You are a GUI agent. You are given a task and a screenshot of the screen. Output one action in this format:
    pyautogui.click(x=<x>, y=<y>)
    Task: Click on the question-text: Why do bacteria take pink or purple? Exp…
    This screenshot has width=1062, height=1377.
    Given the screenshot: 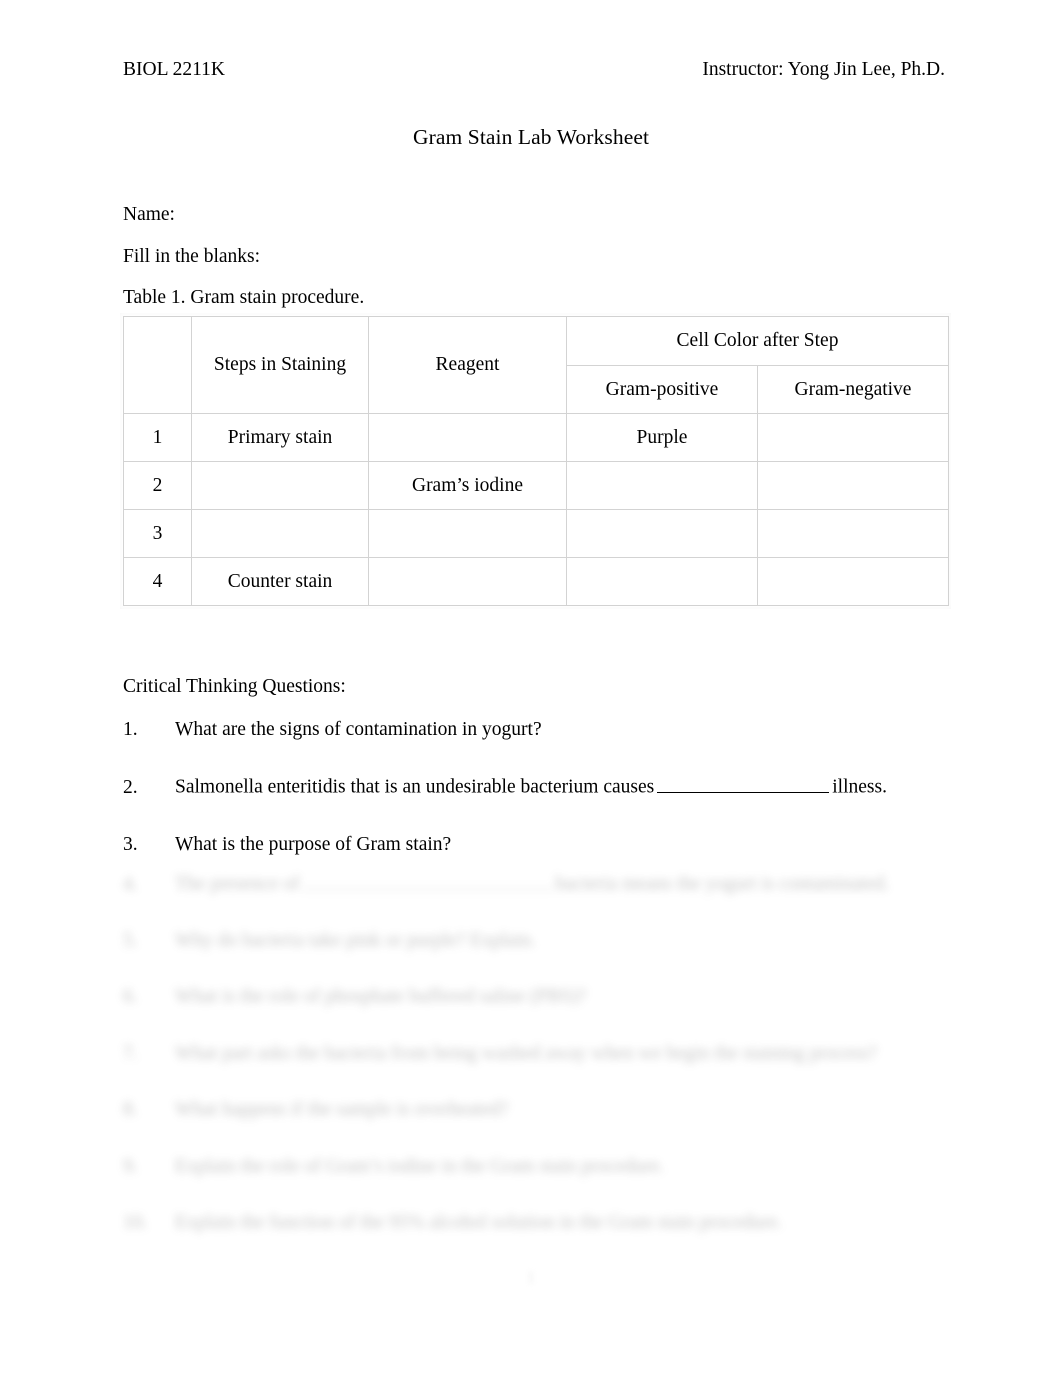 What is the action you would take?
    pyautogui.click(x=355, y=940)
    